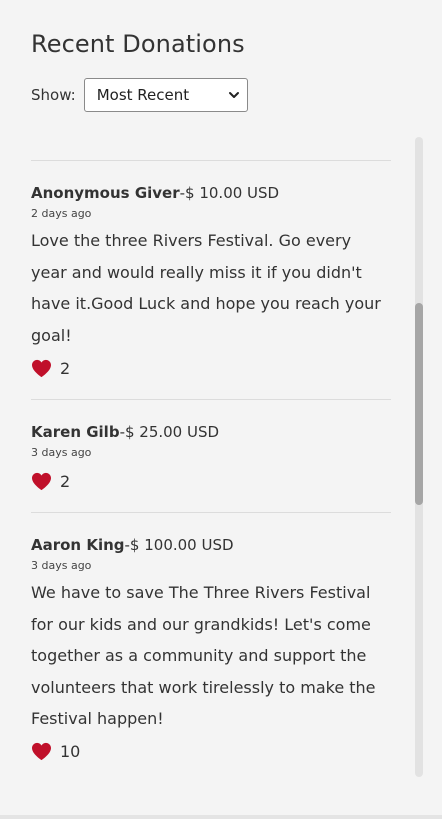 Image resolution: width=442 pixels, height=819 pixels. What do you see at coordinates (221, 817) in the screenshot?
I see `panel-bottom-border` at bounding box center [221, 817].